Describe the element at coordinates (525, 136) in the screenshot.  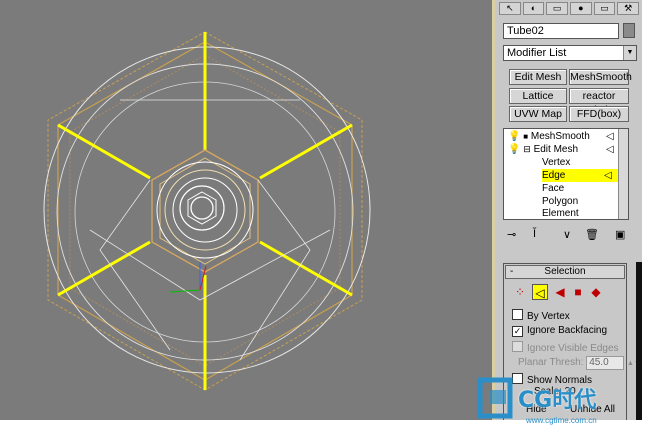
I see `expand-icon: ■` at that location.